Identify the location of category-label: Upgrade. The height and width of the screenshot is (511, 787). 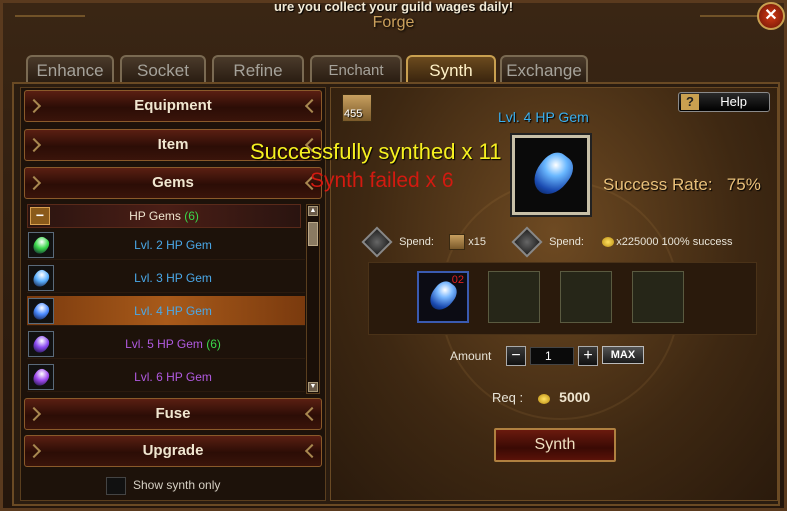
(173, 450).